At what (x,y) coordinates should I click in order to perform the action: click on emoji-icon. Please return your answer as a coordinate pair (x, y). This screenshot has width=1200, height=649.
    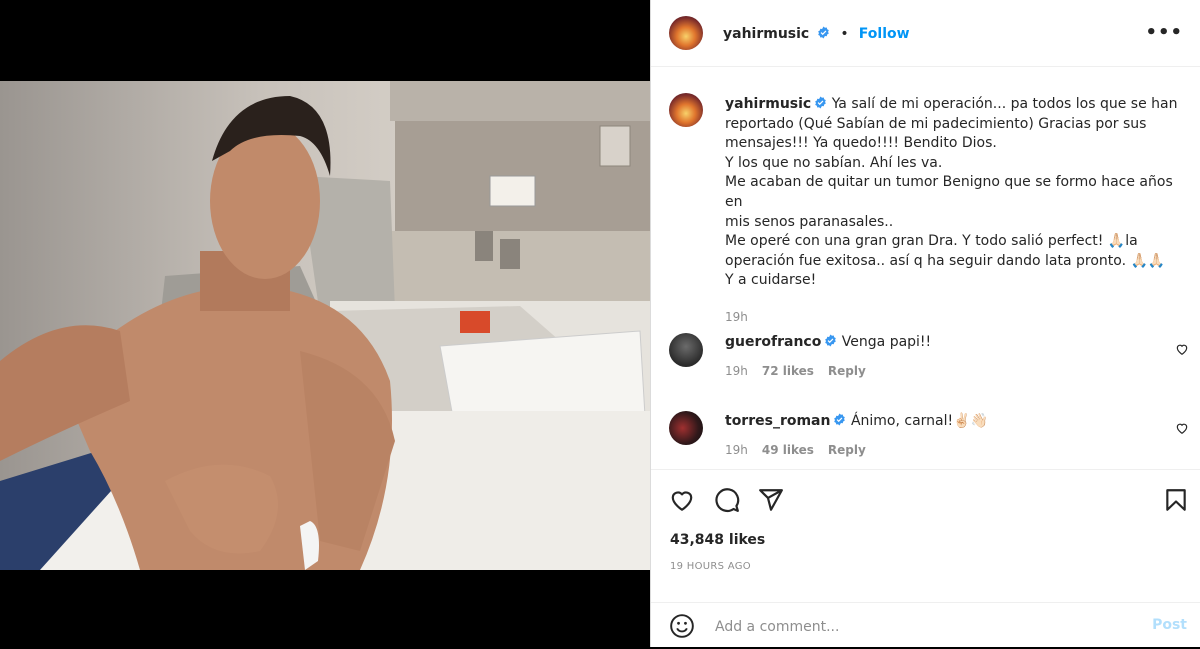
    Looking at the image, I should click on (682, 626).